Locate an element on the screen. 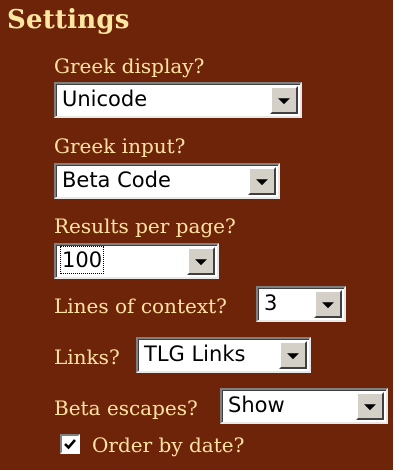  beta-escapes-label: Beta escapes? is located at coordinates (126, 408).